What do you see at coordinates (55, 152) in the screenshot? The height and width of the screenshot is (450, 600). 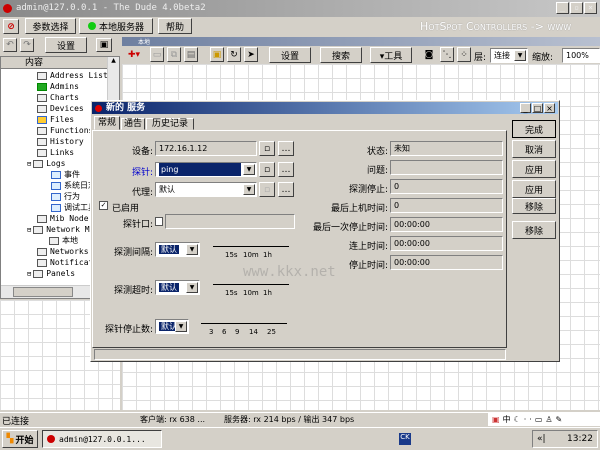 I see `tree-item: Links` at bounding box center [55, 152].